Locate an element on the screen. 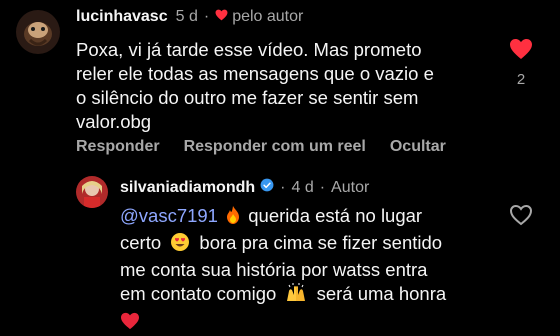 This screenshot has width=560, height=336. hide-button: Ocultar is located at coordinates (418, 147).